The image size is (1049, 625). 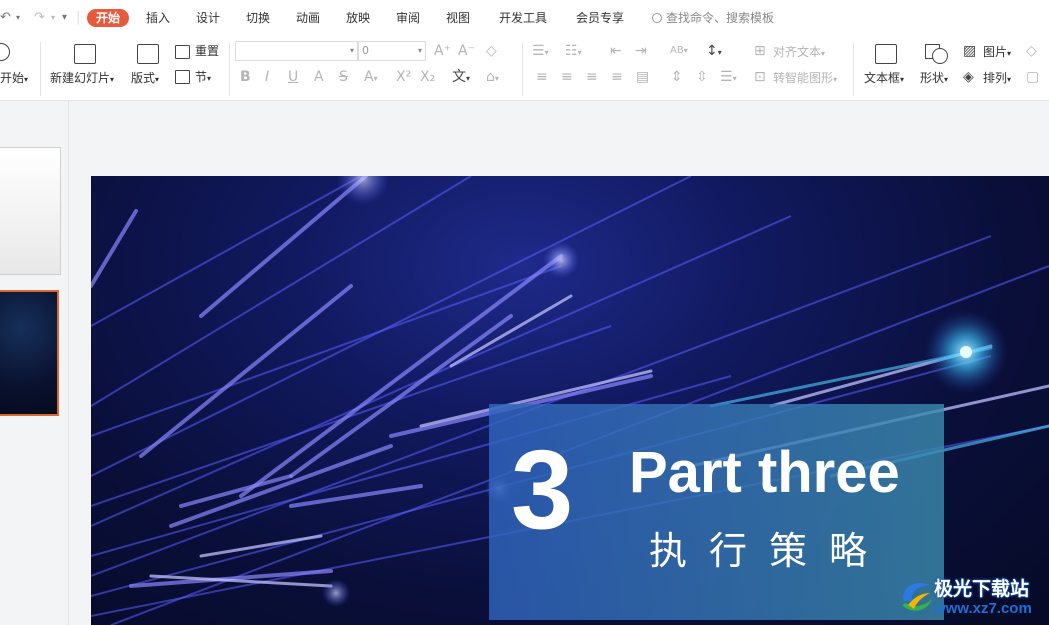 What do you see at coordinates (997, 79) in the screenshot?
I see `arrange-button: 排列▾` at bounding box center [997, 79].